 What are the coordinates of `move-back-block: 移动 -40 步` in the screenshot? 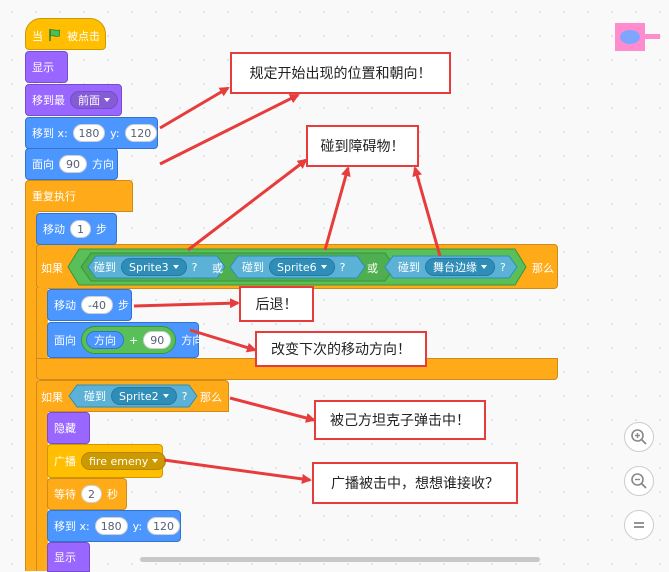 It's located at (89, 305).